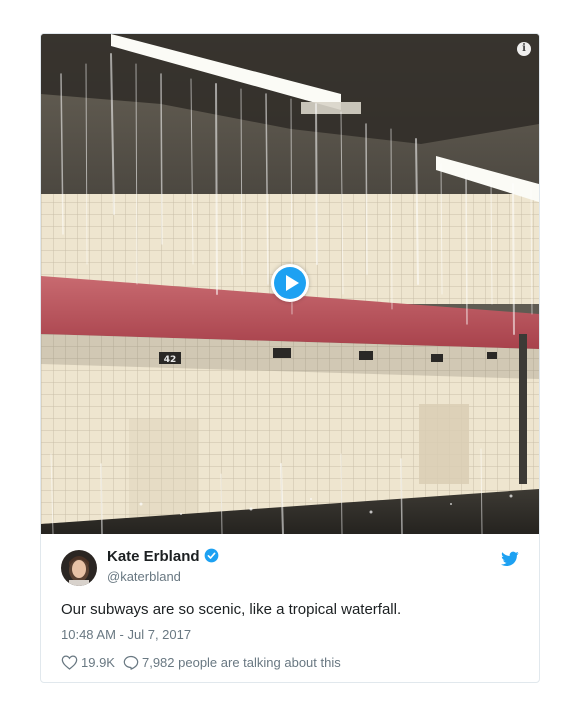  I want to click on speech-bubble-icon, so click(131, 662).